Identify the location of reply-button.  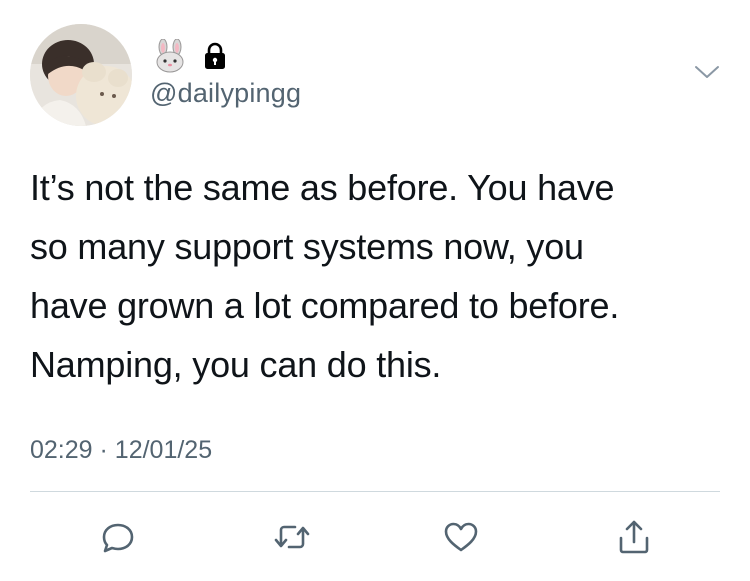
(118, 537).